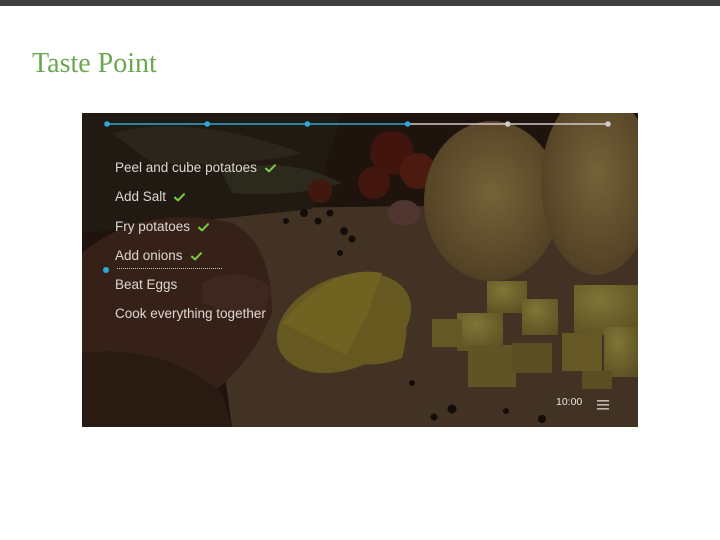 Image resolution: width=720 pixels, height=540 pixels. Describe the element at coordinates (195, 226) in the screenshot. I see `step-item: Fry potatoes` at that location.